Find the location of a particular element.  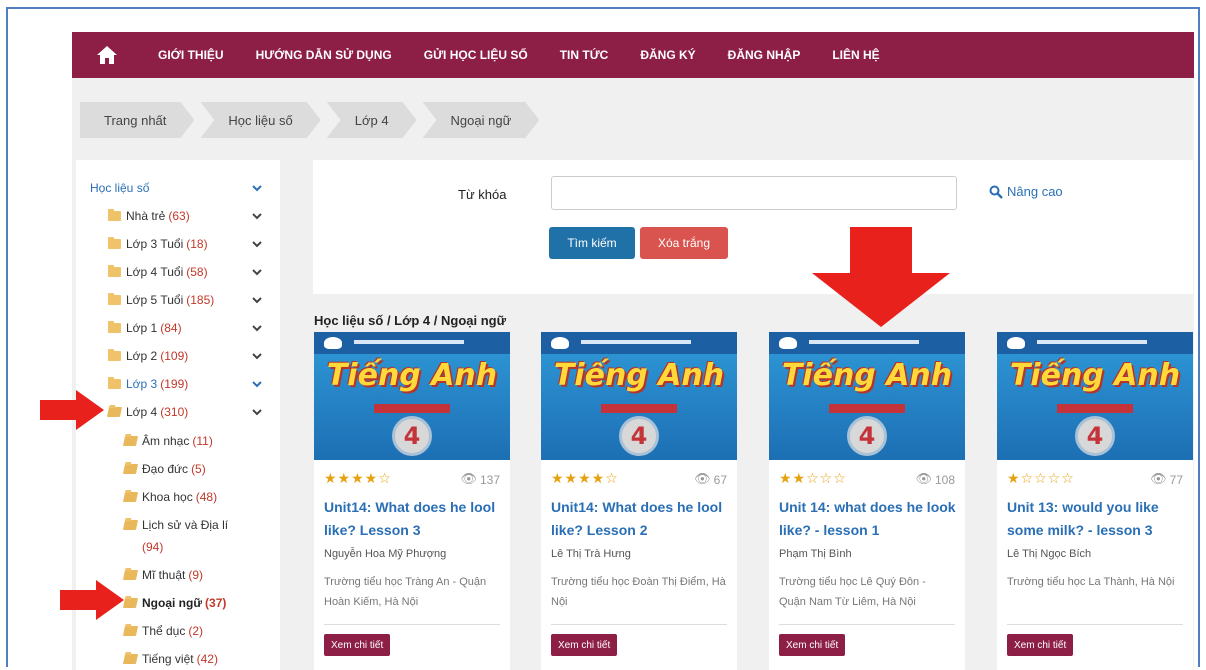

card-author: Lê Thị Trà Hưng is located at coordinates (591, 554).